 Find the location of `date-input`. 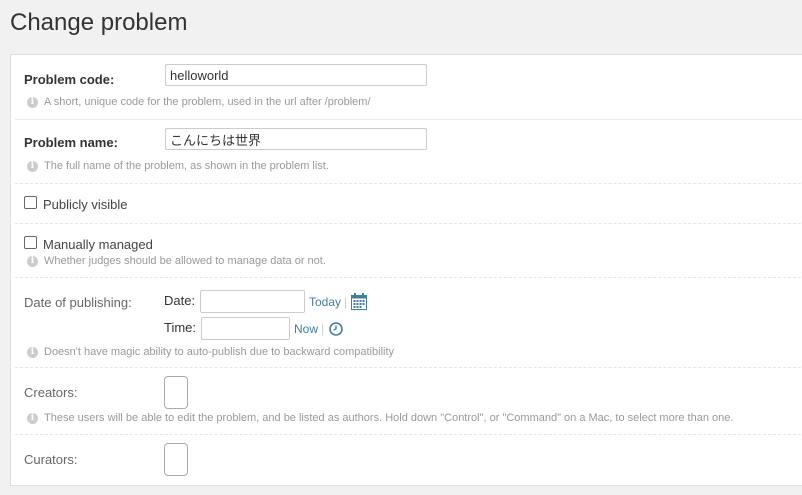

date-input is located at coordinates (252, 301).